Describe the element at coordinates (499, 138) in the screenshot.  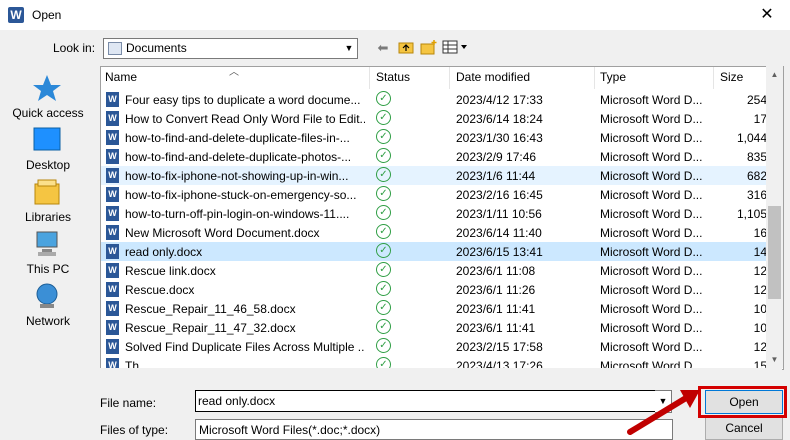
I see `file-date-cell: 2023/1/30 16:43` at that location.